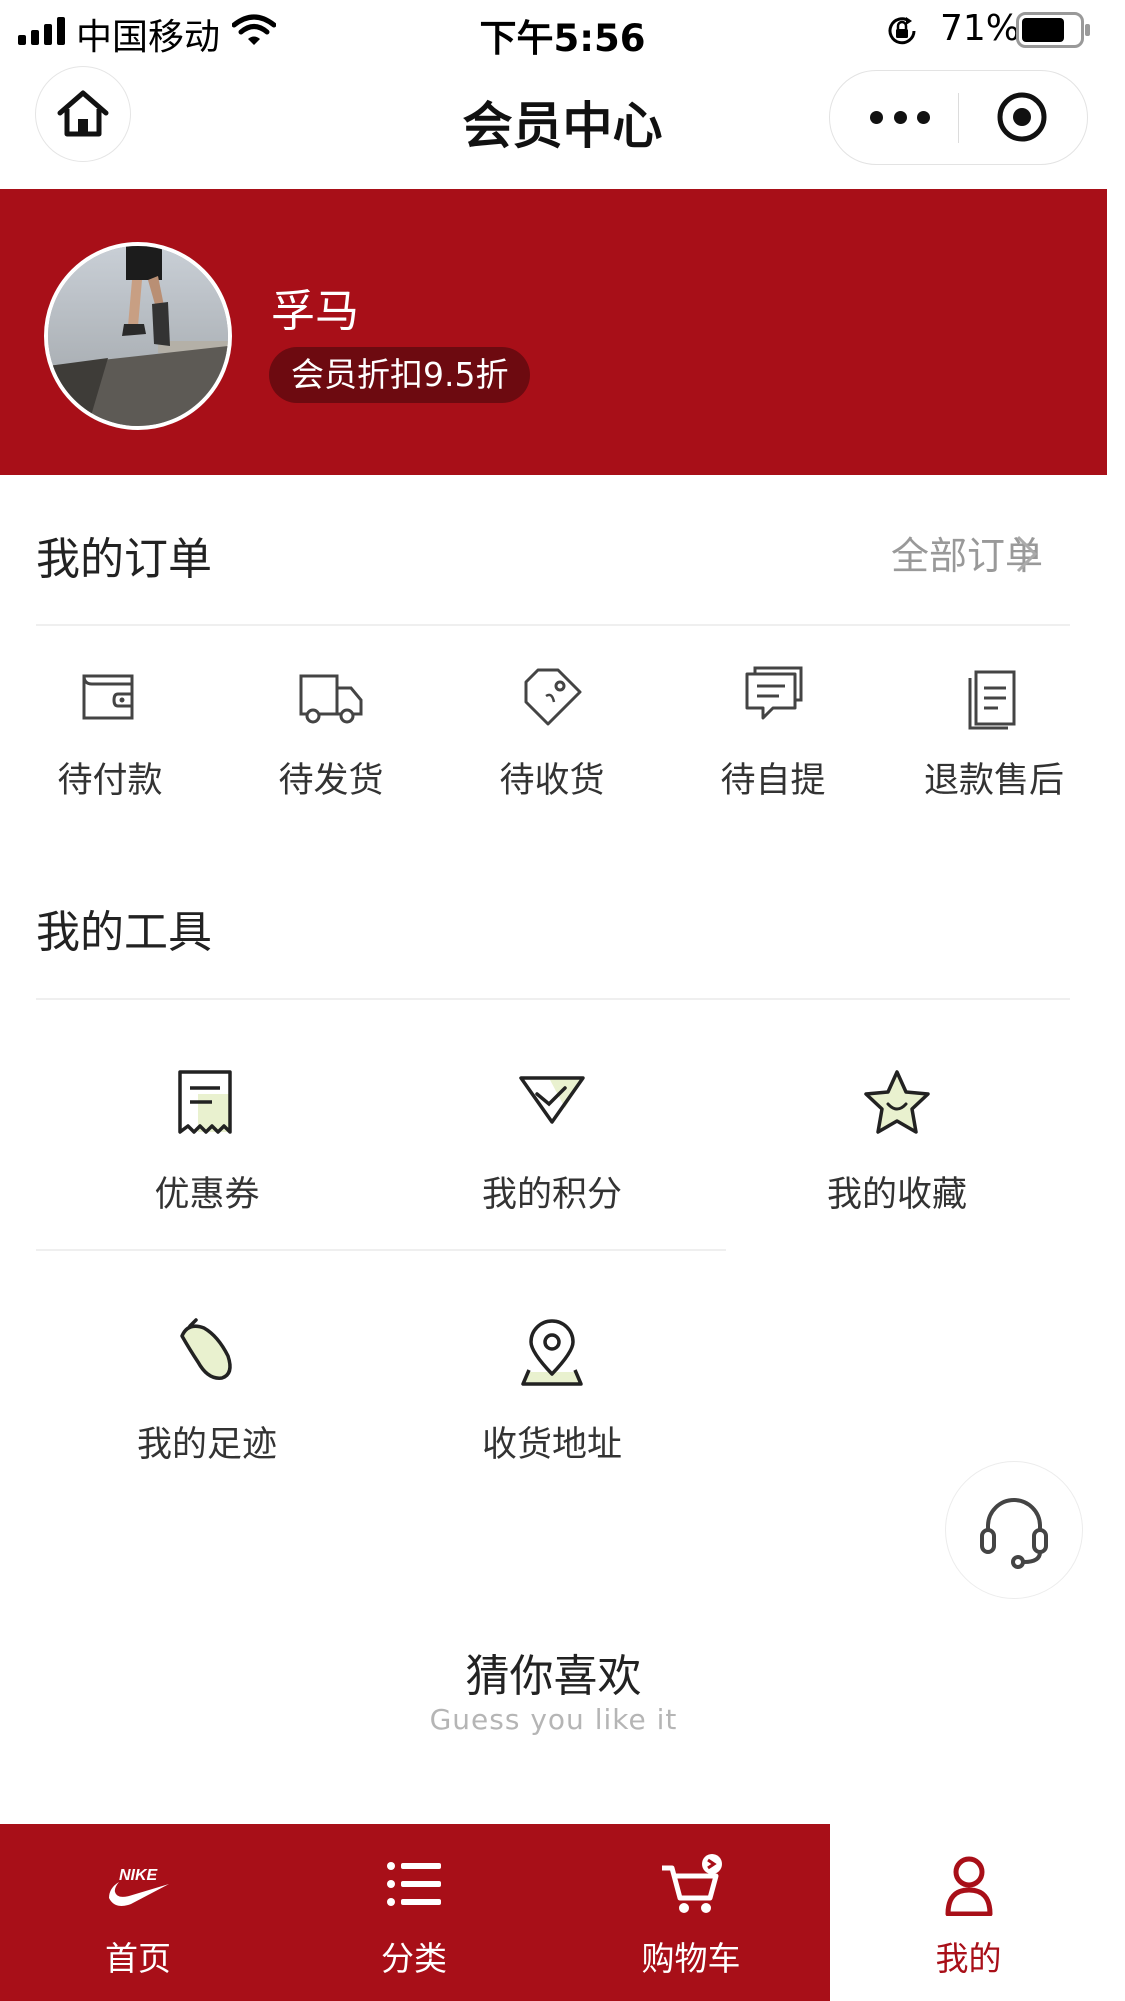 The image size is (1125, 2001). Describe the element at coordinates (205, 1102) in the screenshot. I see `coupon-icon` at that location.